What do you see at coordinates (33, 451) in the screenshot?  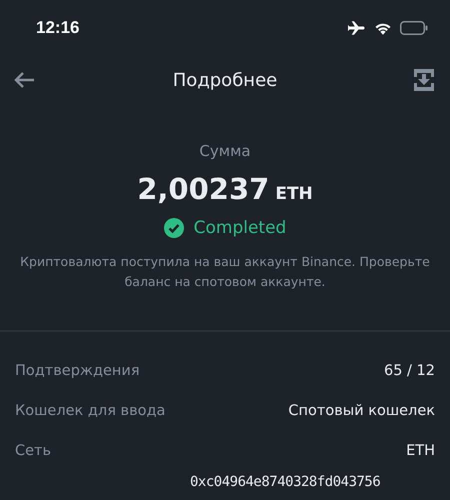 I see `detail-label: Сеть` at bounding box center [33, 451].